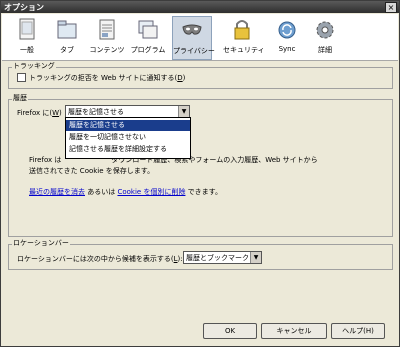 This screenshot has height=347, width=400. Describe the element at coordinates (27, 50) in the screenshot. I see `tab-general-label: 一般` at that location.